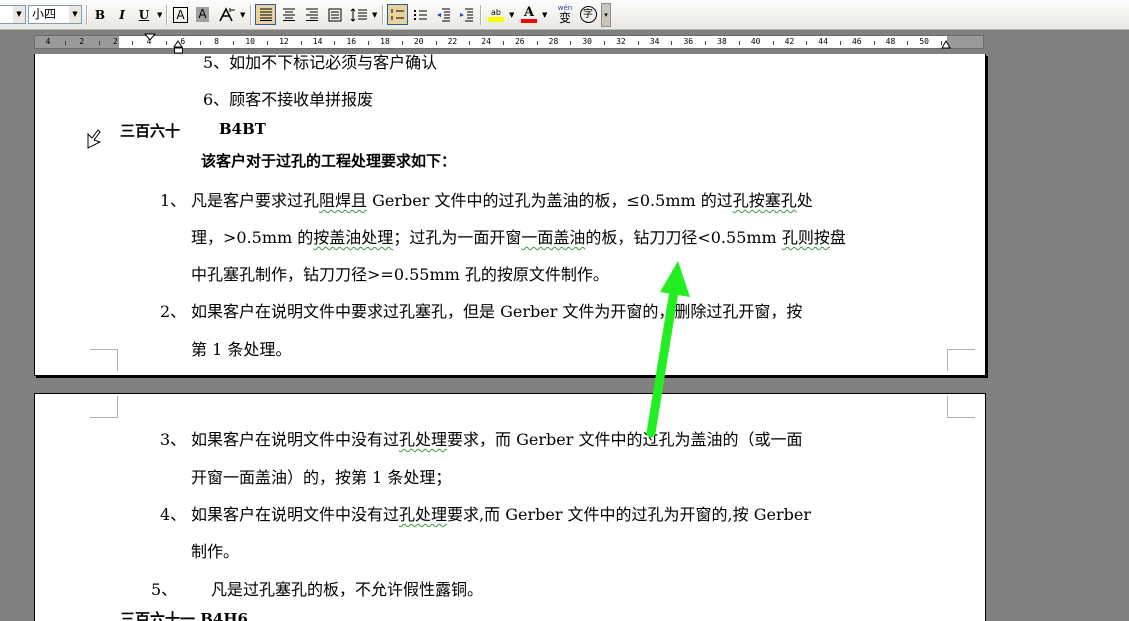  I want to click on font-size-value: 小四, so click(44, 14).